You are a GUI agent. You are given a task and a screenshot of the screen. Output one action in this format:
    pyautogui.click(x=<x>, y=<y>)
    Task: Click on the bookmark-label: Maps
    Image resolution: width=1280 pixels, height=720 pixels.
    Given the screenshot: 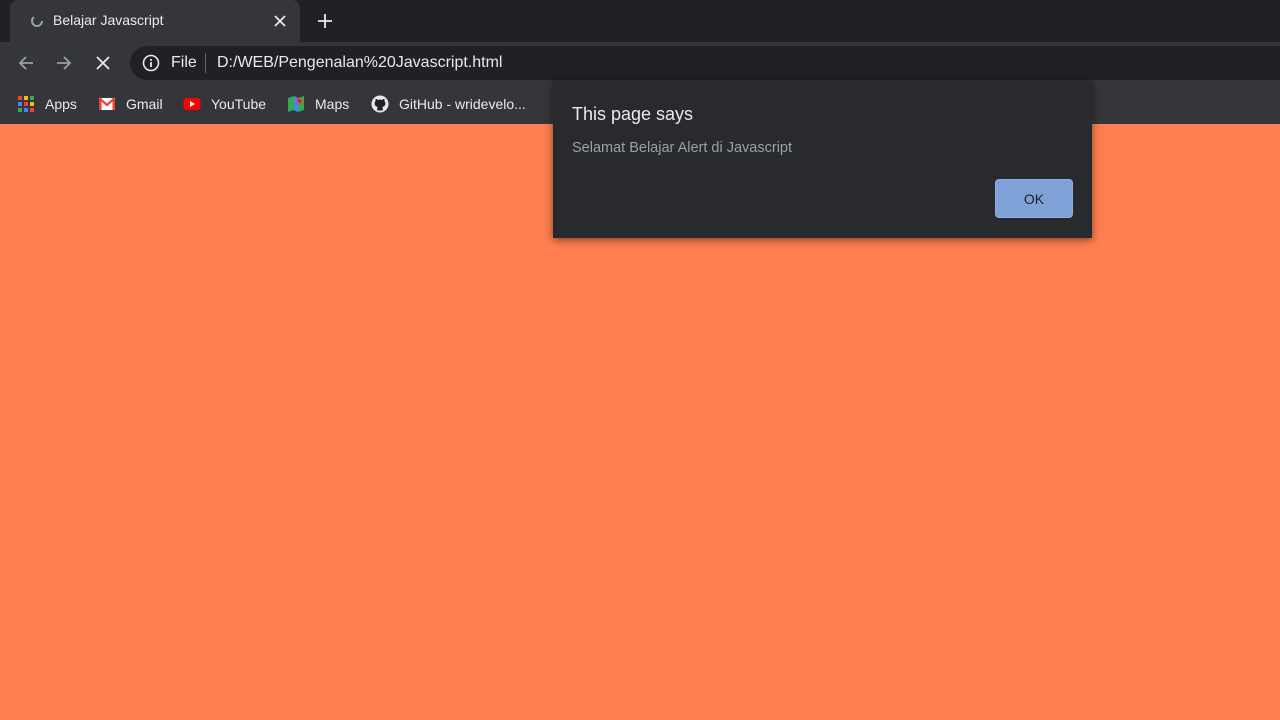 What is the action you would take?
    pyautogui.click(x=332, y=104)
    